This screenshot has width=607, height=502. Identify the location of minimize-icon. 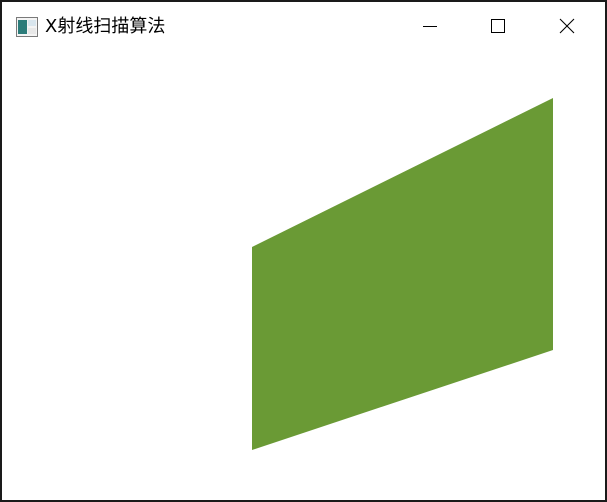
(430, 26).